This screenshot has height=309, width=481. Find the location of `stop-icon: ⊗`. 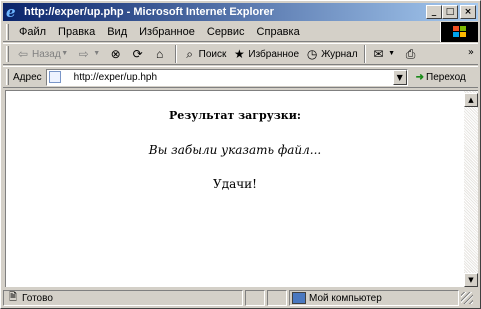

stop-icon: ⊗ is located at coordinates (115, 54).